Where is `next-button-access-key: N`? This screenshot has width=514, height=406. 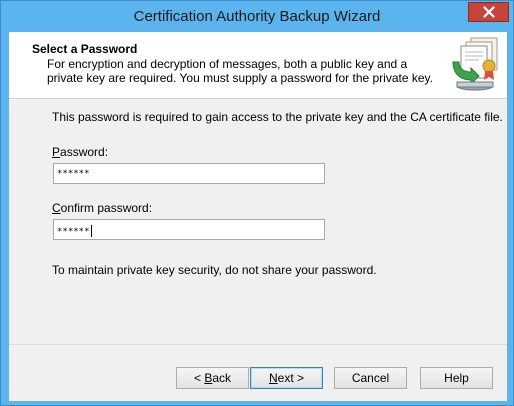
next-button-access-key: N is located at coordinates (273, 378).